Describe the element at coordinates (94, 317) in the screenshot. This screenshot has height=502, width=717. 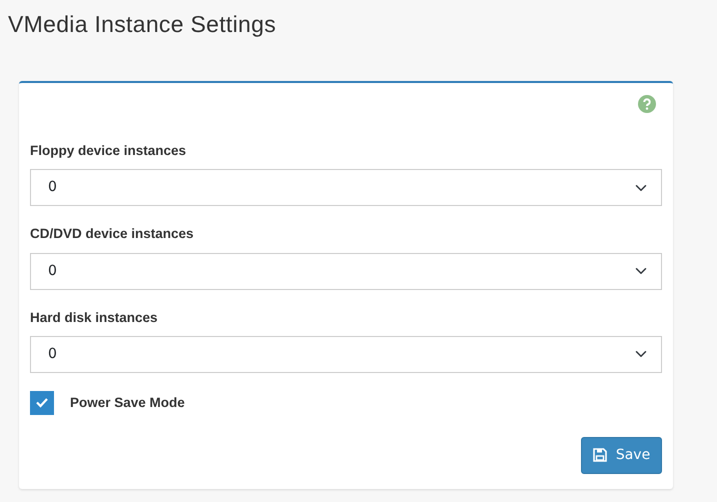
I see `field-label: Hard disk instances` at that location.